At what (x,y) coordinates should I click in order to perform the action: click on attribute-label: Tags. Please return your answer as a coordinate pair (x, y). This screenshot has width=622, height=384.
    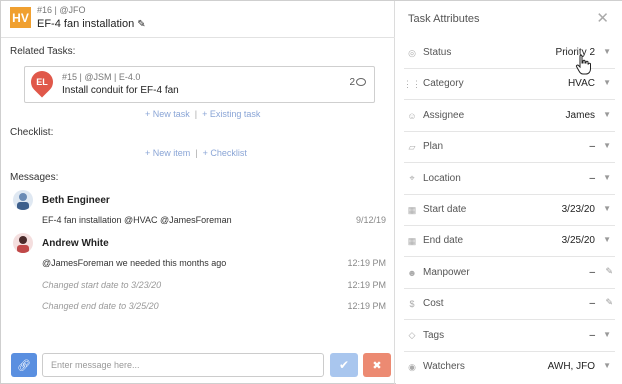
    Looking at the image, I should click on (434, 335).